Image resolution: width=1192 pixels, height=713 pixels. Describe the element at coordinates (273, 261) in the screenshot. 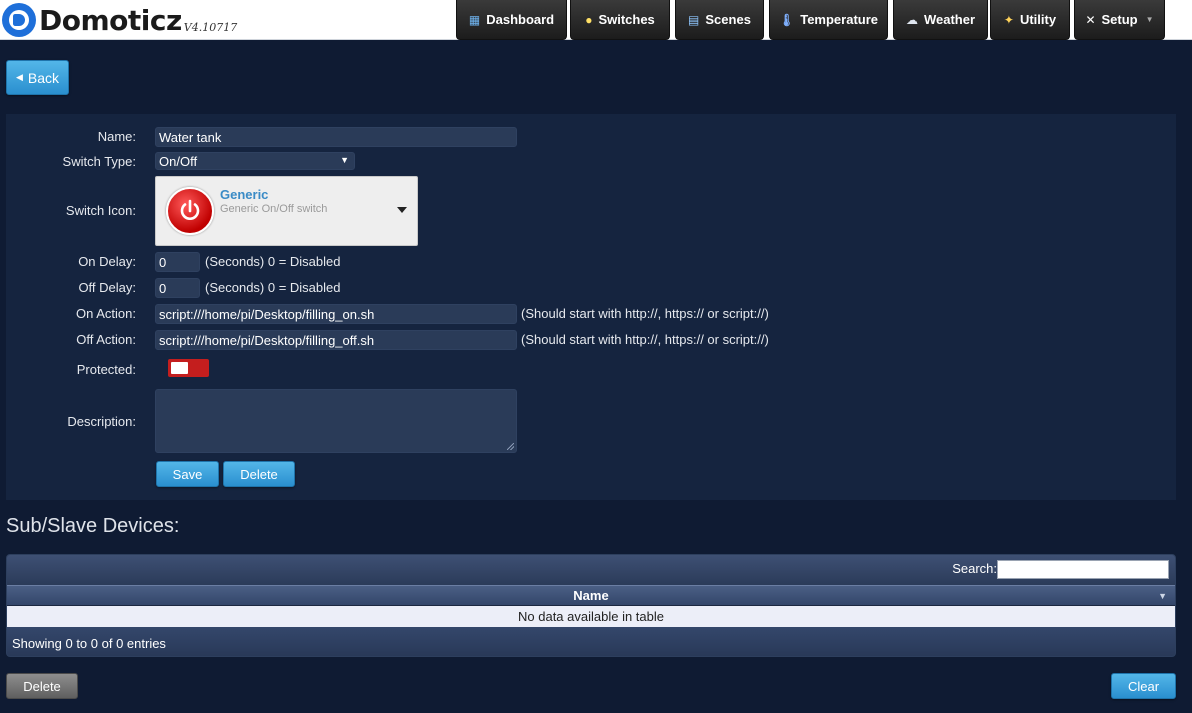

I see `on-delay-hint: (Seconds) 0 = Disabled` at that location.